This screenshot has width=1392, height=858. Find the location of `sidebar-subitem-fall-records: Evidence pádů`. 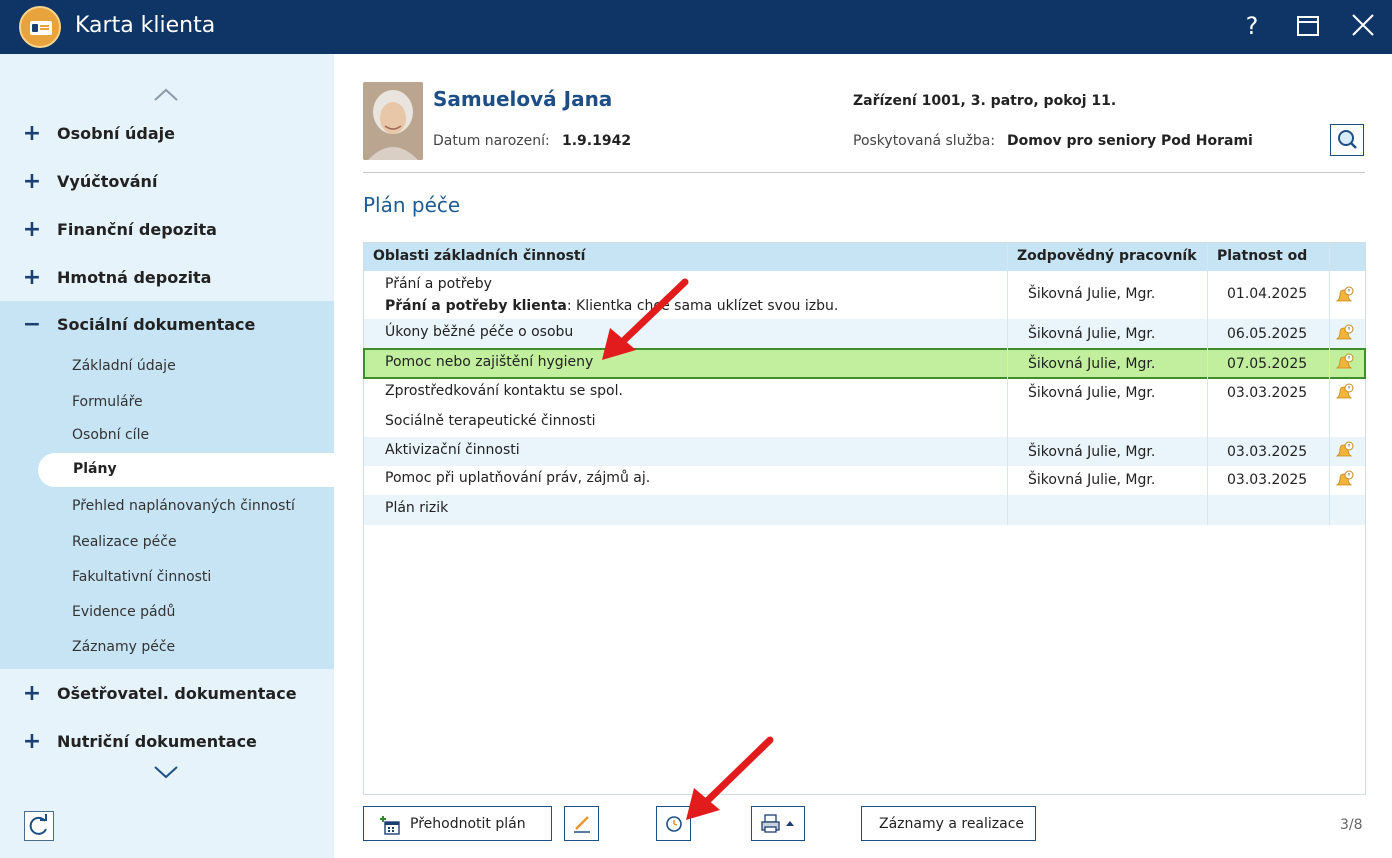

sidebar-subitem-fall-records: Evidence pádů is located at coordinates (123, 612).